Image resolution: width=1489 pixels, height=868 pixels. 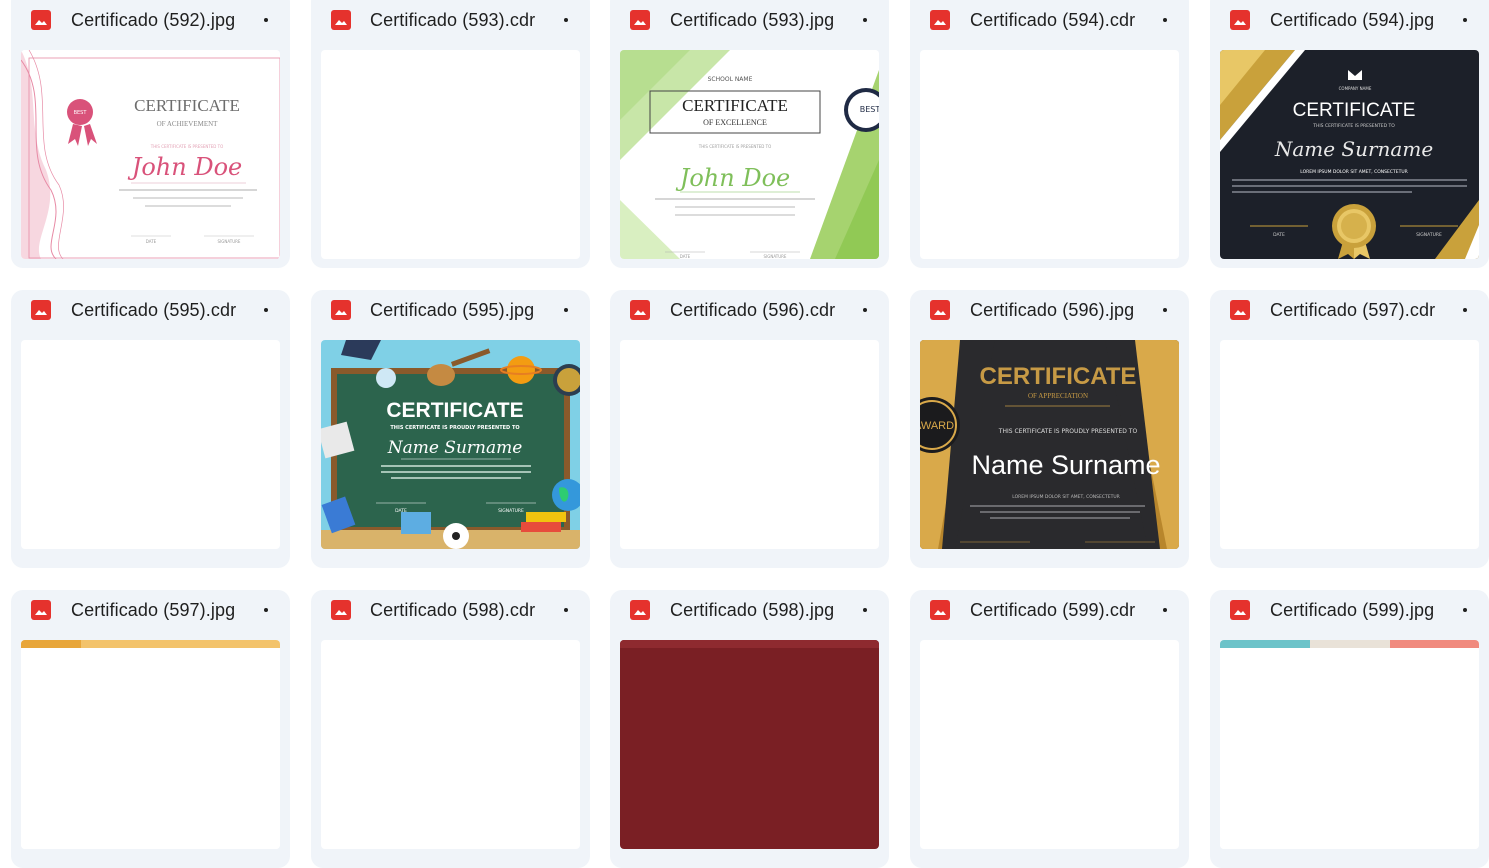 I want to click on file-card-header: Certificado (598).jpg, so click(x=749, y=610).